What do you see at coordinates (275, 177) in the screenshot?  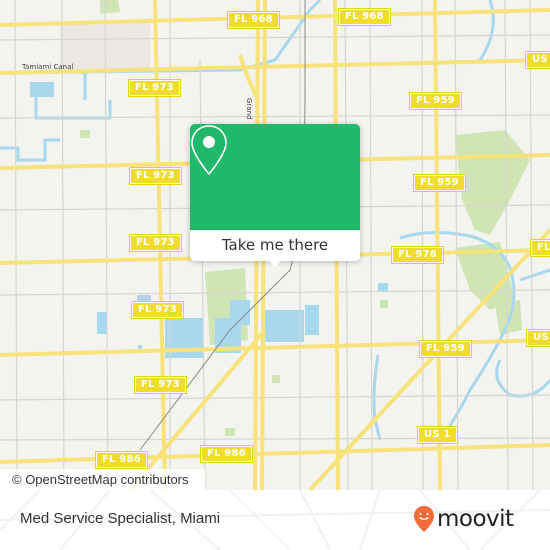 I see `popup-header` at bounding box center [275, 177].